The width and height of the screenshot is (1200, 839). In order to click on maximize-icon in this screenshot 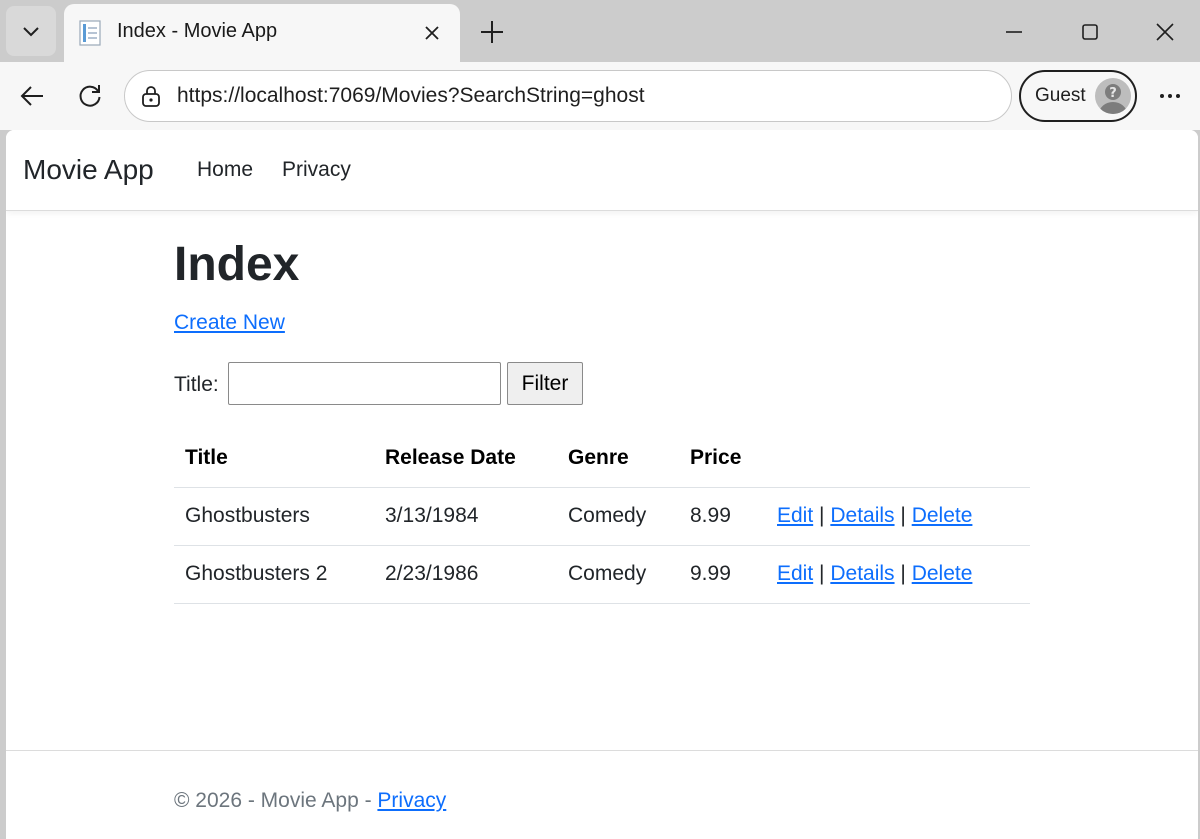, I will do `click(1090, 32)`.